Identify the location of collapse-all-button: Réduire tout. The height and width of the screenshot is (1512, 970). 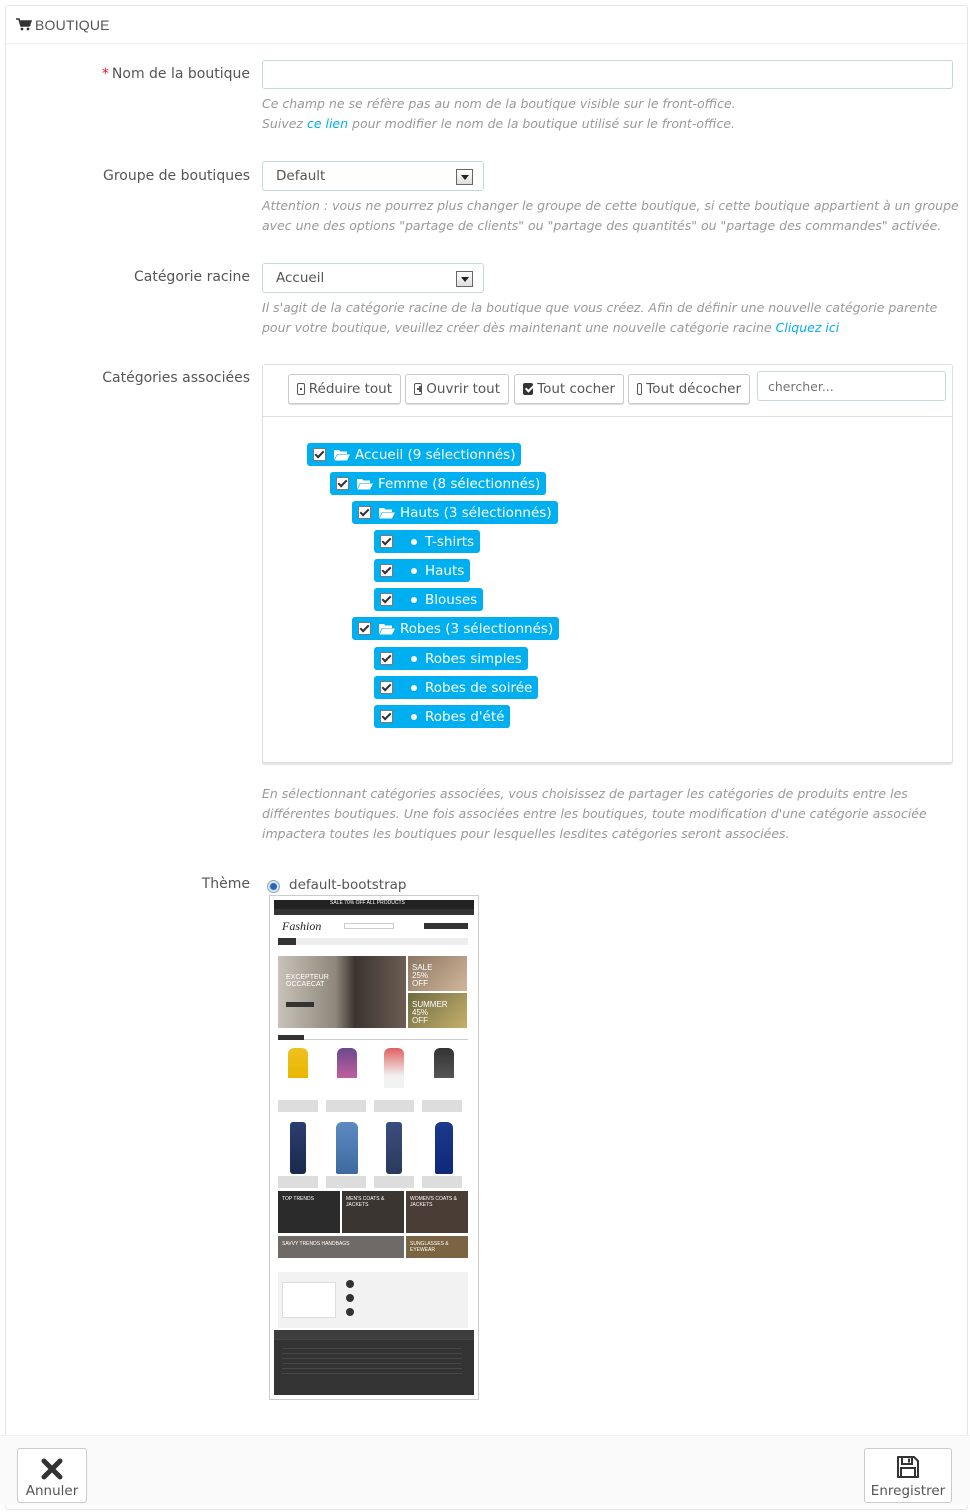
(344, 389).